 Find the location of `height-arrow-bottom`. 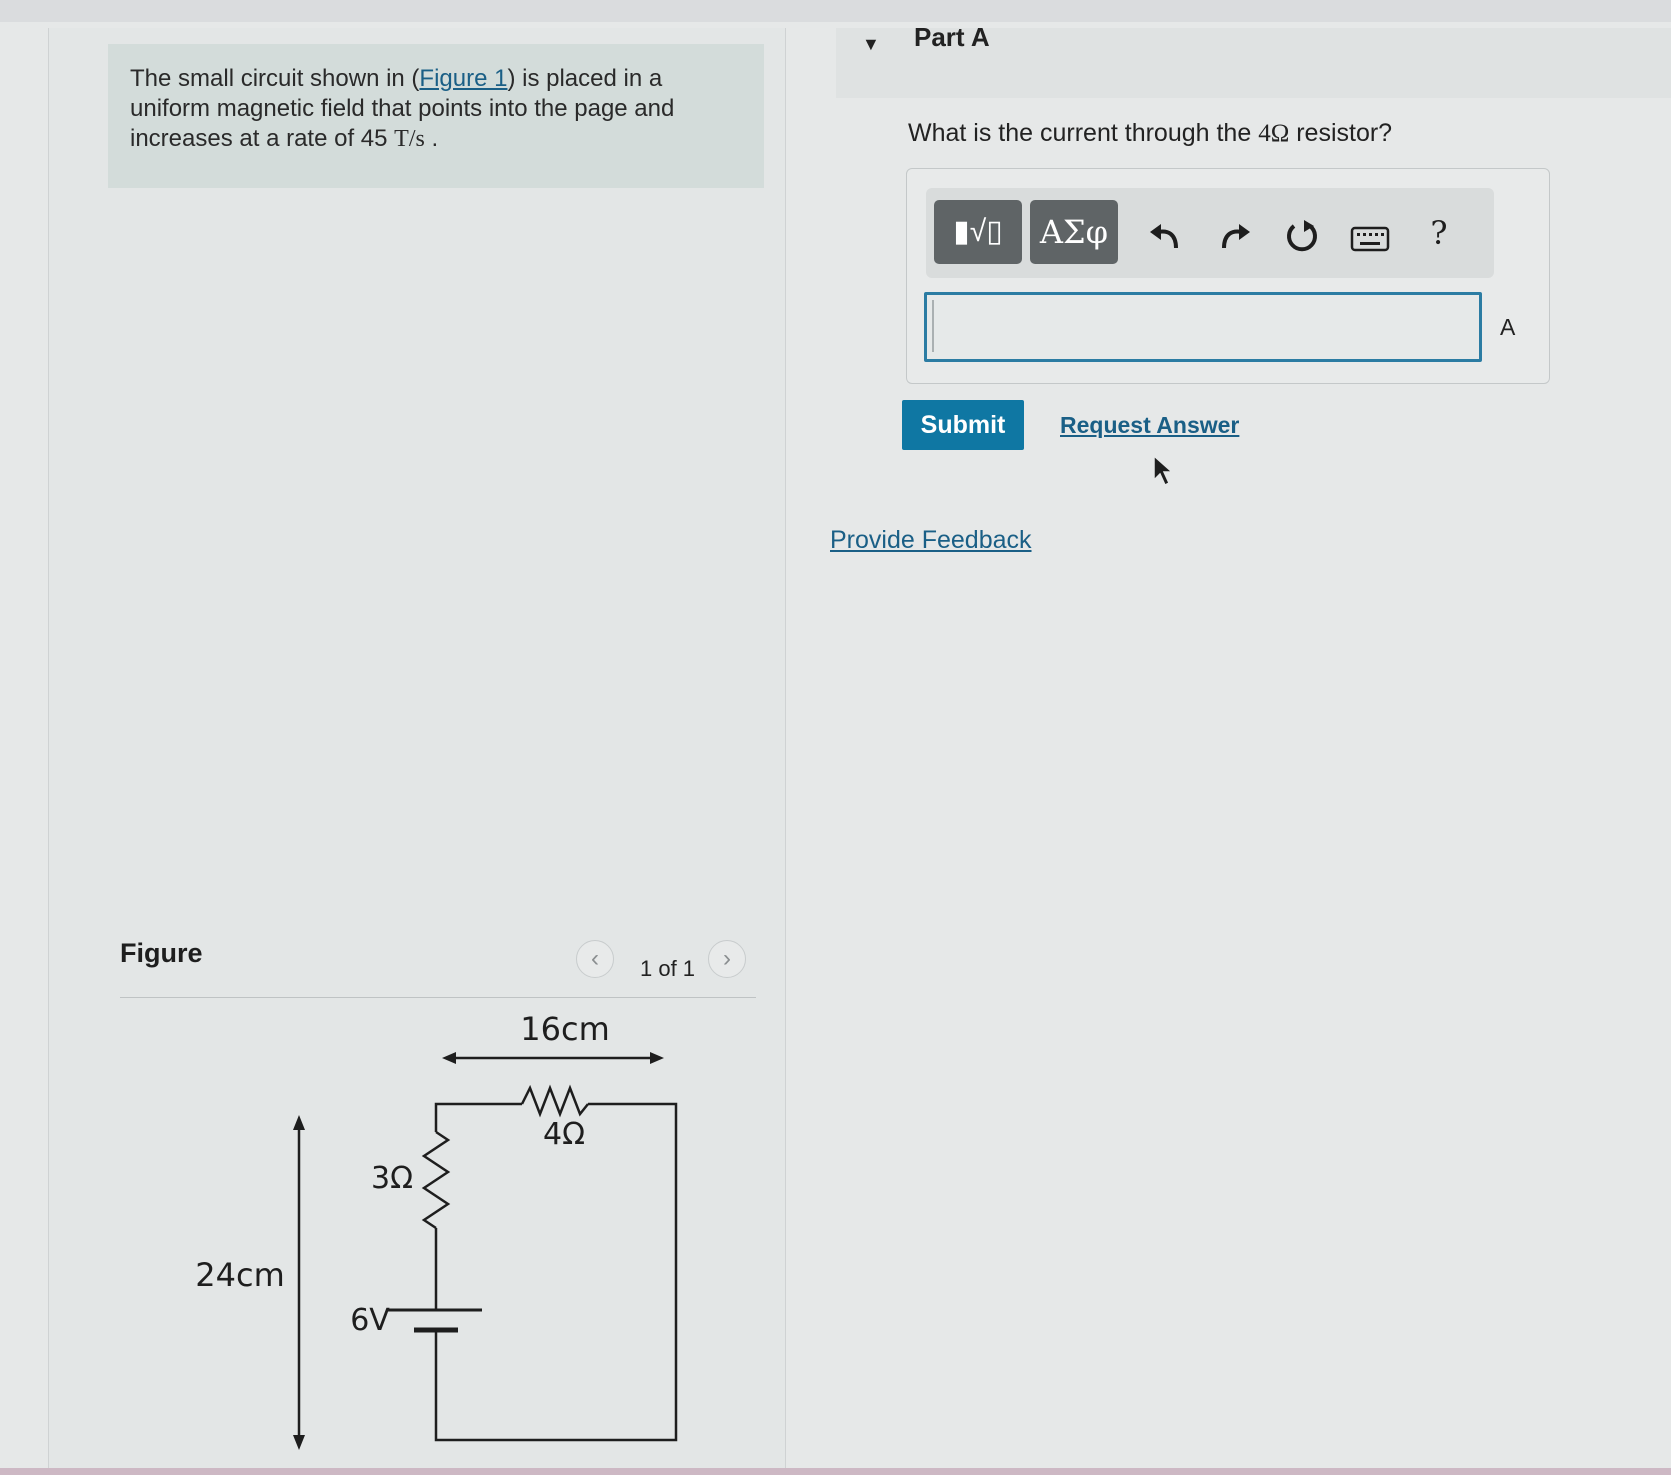

height-arrow-bottom is located at coordinates (299, 1442).